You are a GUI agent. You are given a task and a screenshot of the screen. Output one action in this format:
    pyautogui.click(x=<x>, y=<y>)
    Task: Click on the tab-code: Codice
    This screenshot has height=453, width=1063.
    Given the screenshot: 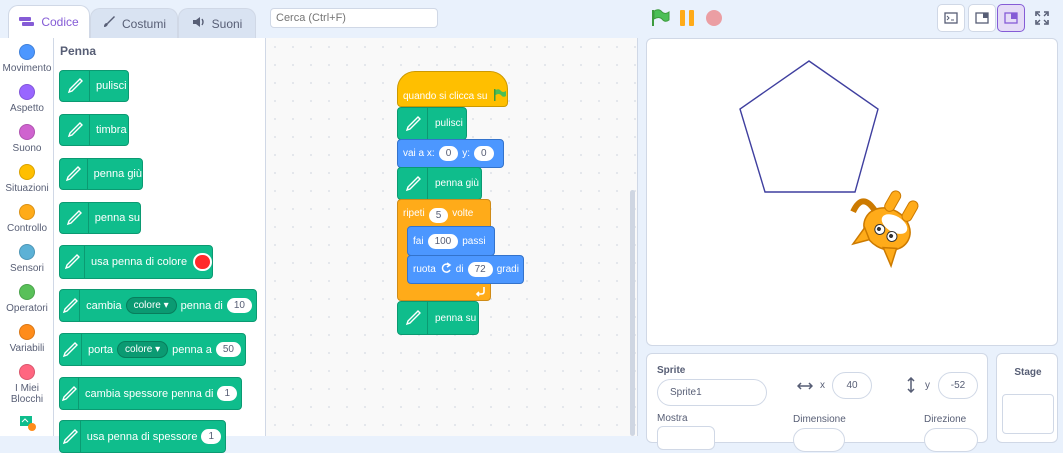 What is the action you would take?
    pyautogui.click(x=49, y=21)
    